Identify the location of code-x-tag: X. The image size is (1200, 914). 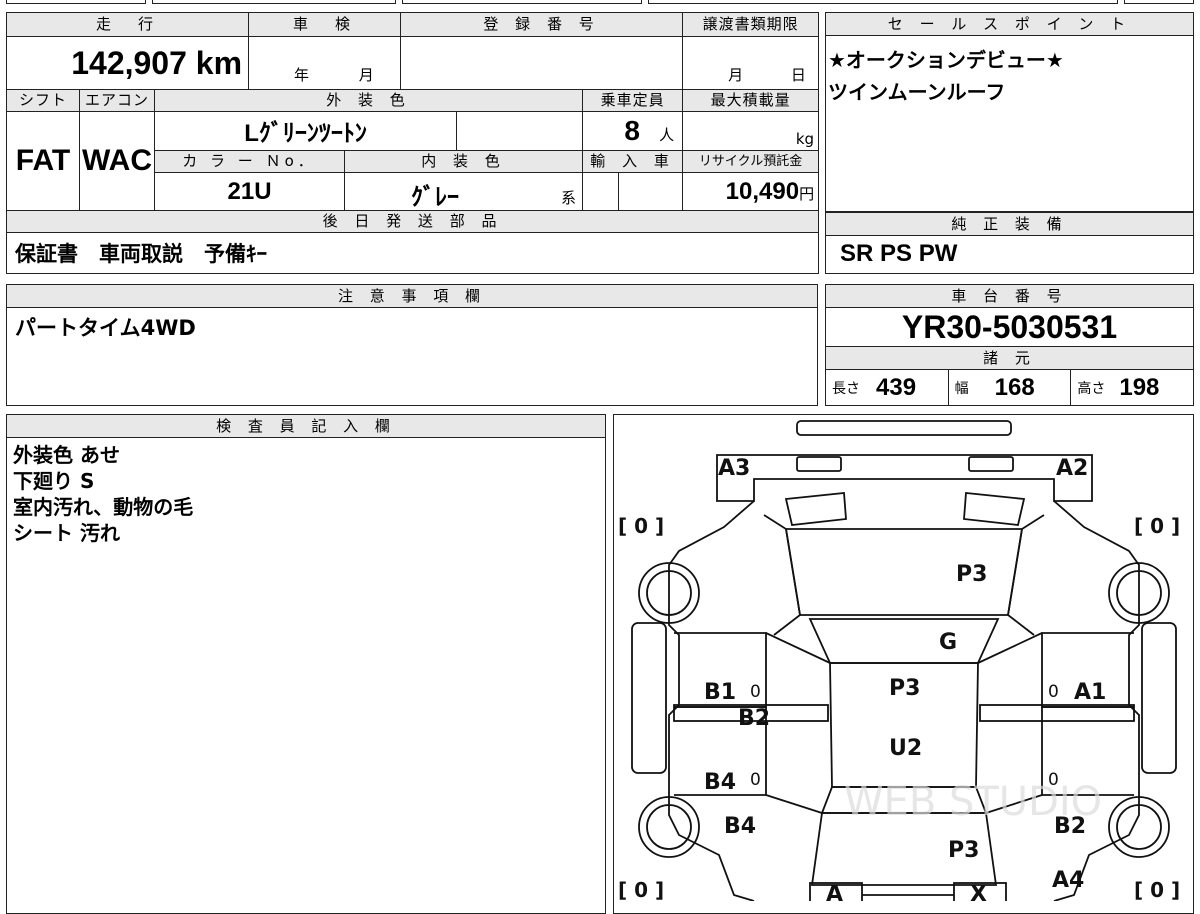
(978, 891).